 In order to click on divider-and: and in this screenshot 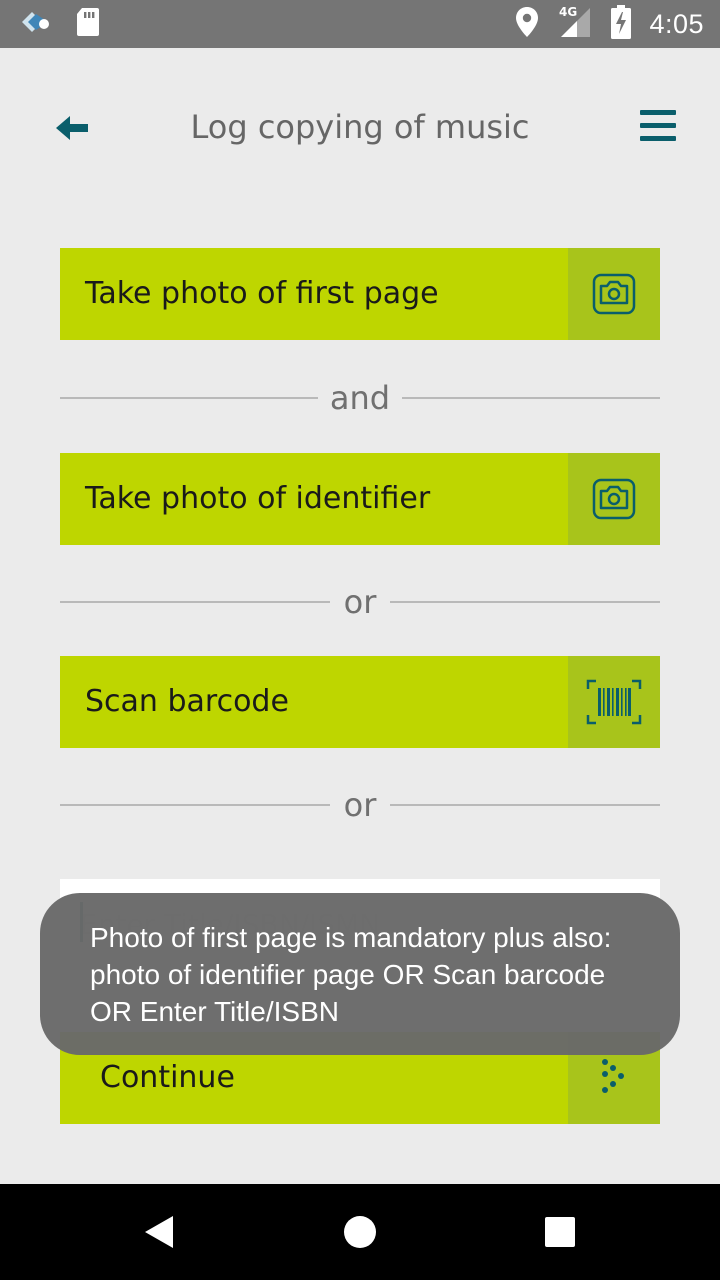, I will do `click(360, 398)`.